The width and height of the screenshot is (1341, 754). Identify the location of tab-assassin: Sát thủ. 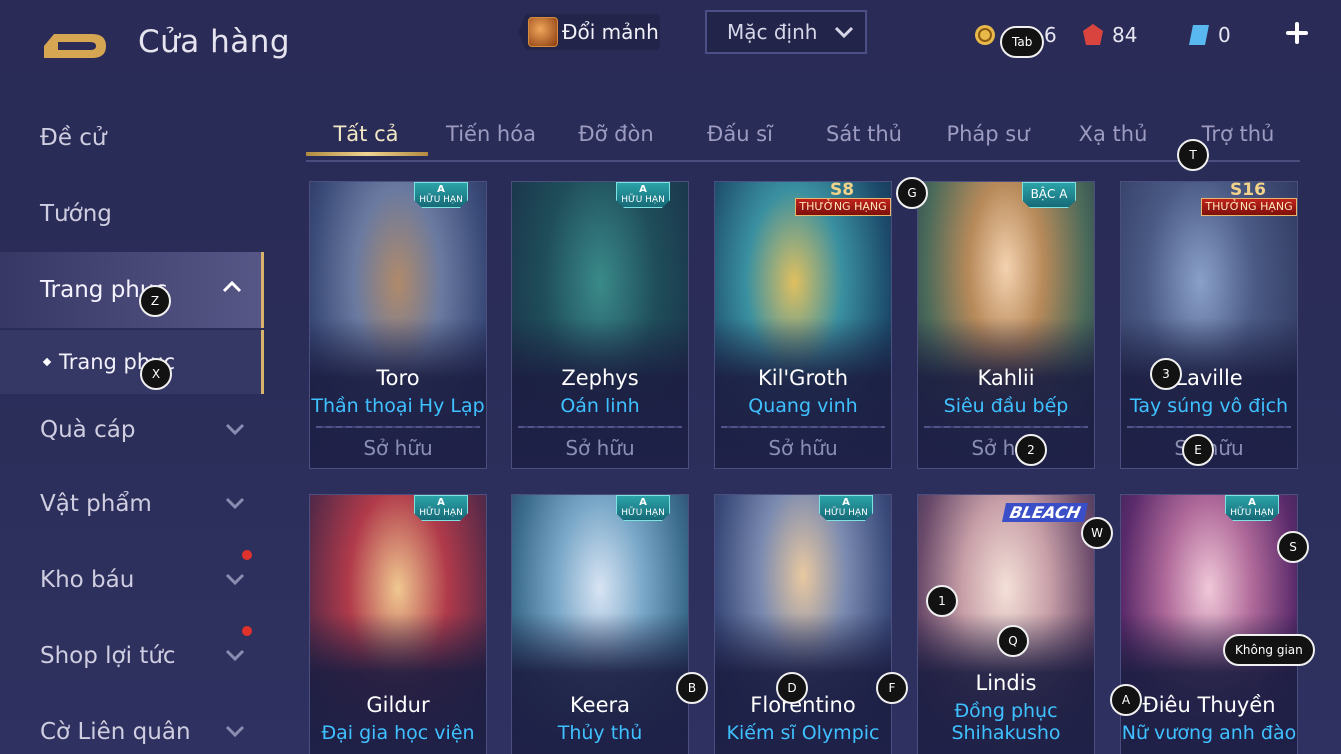
(864, 134).